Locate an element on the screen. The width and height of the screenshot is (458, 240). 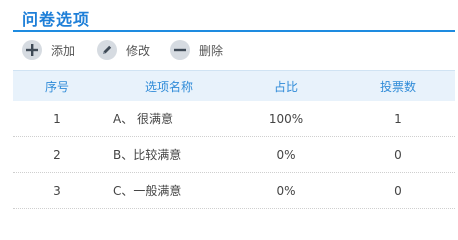
row-ratio: 100% is located at coordinates (286, 118).